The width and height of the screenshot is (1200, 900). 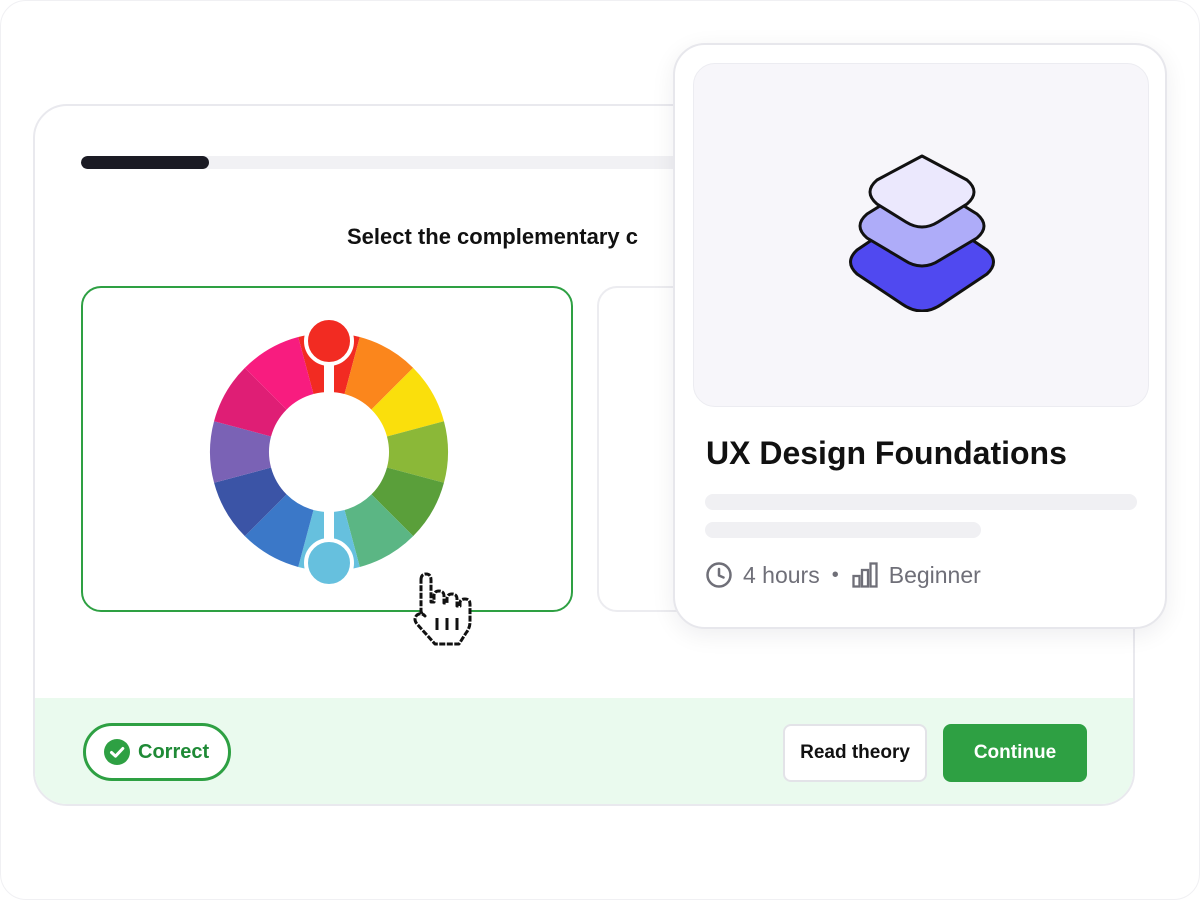 I want to click on correct-label: Correct, so click(x=174, y=751).